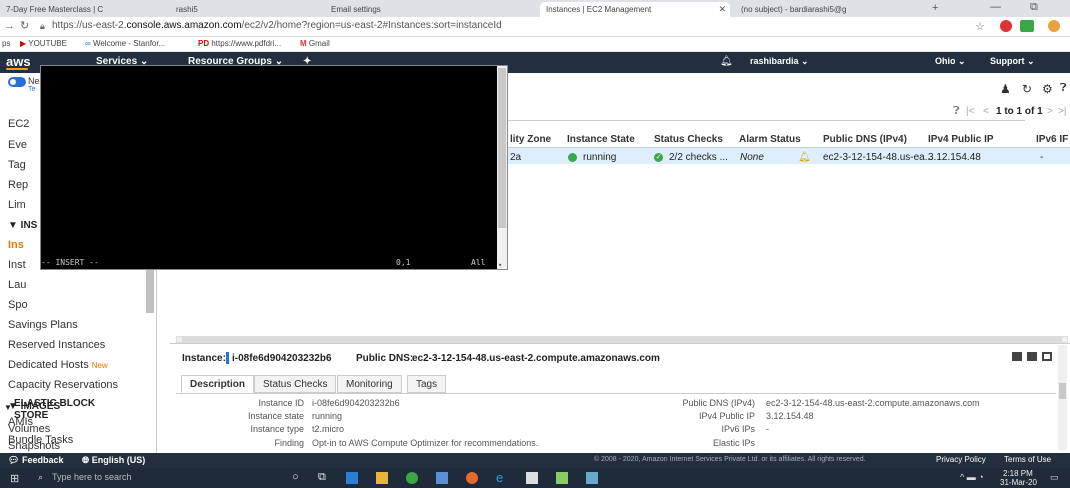 This screenshot has width=1070, height=488. What do you see at coordinates (43, 325) in the screenshot?
I see `sidebar-item-savings-plans: Savings Plans` at bounding box center [43, 325].